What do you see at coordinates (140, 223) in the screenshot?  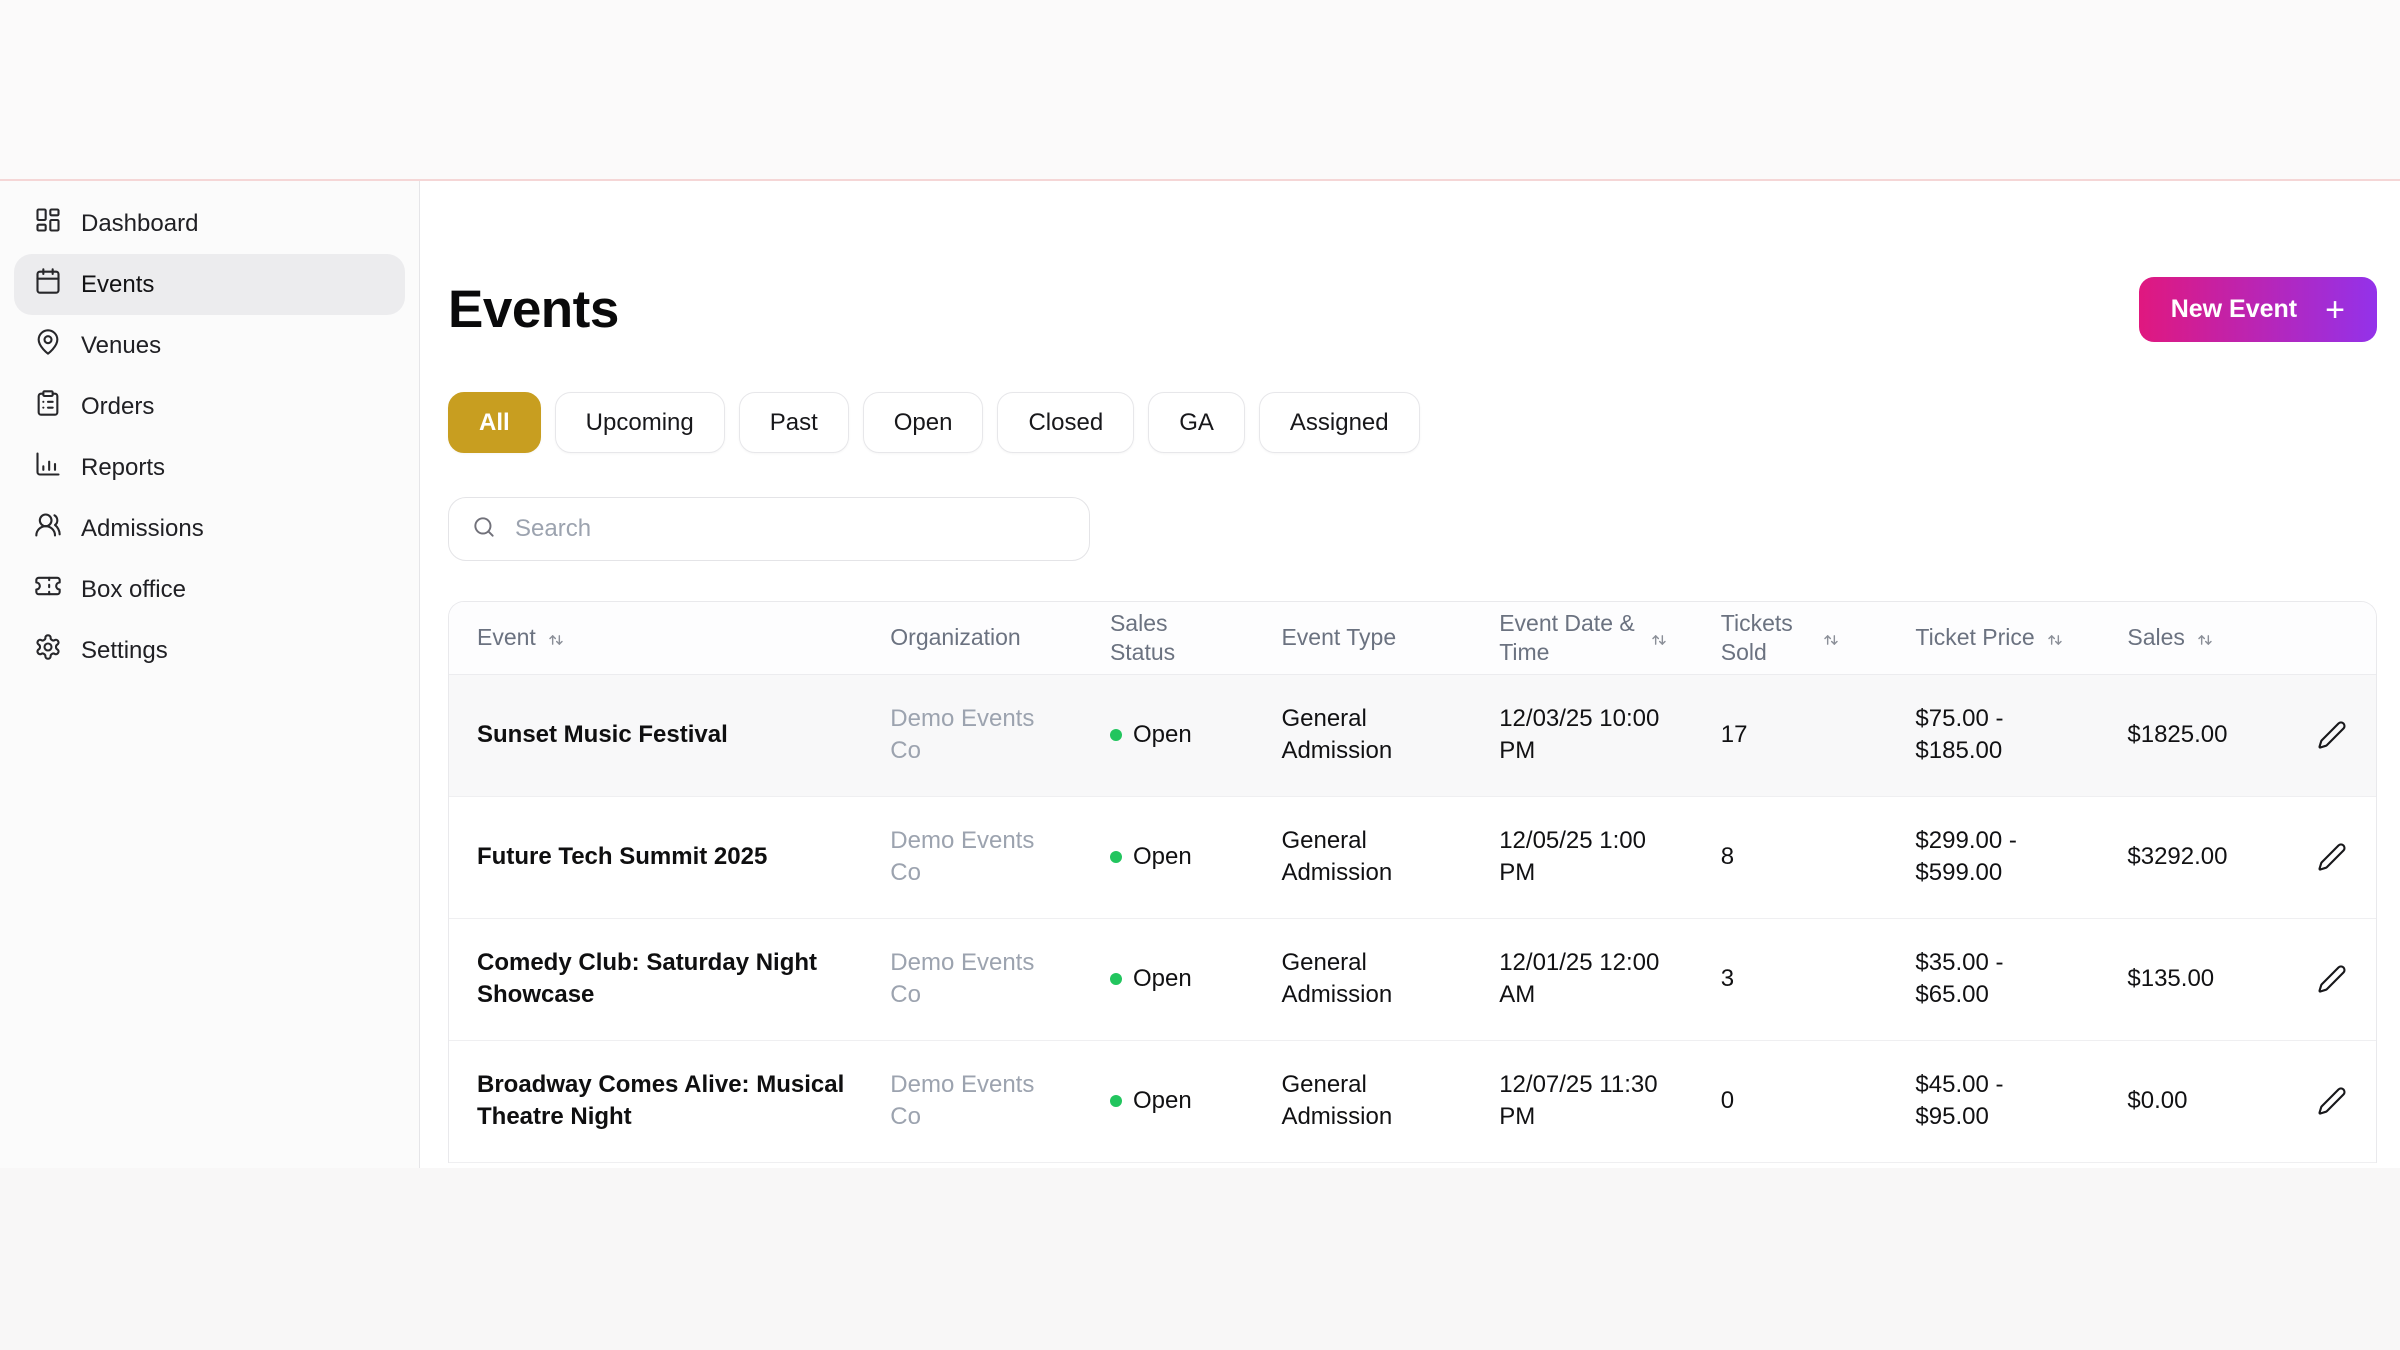 I see `sidebar-item-label: Dashboard` at bounding box center [140, 223].